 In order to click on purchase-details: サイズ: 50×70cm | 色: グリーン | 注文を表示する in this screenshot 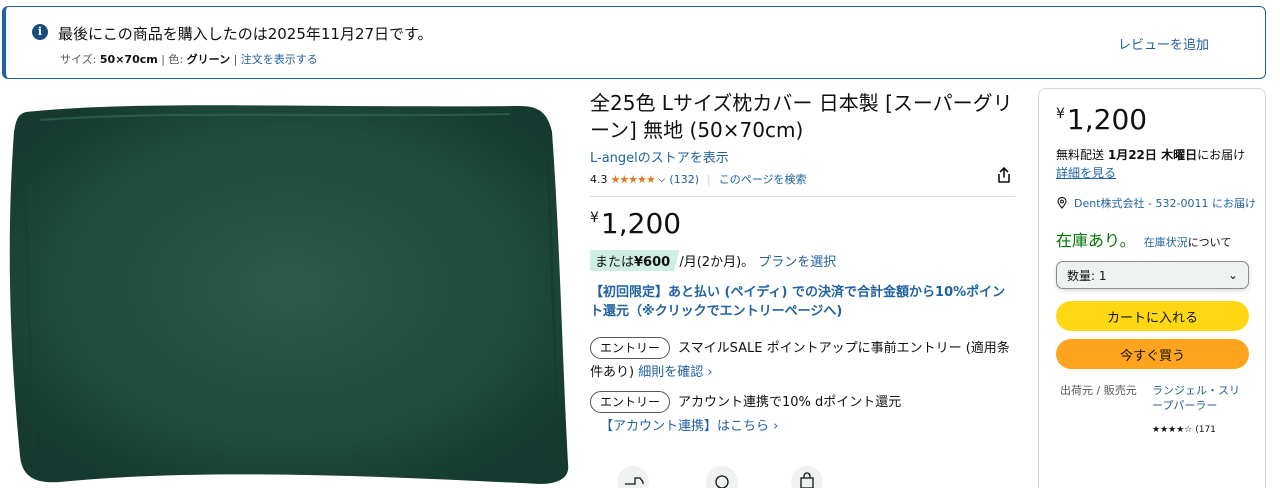, I will do `click(189, 59)`.